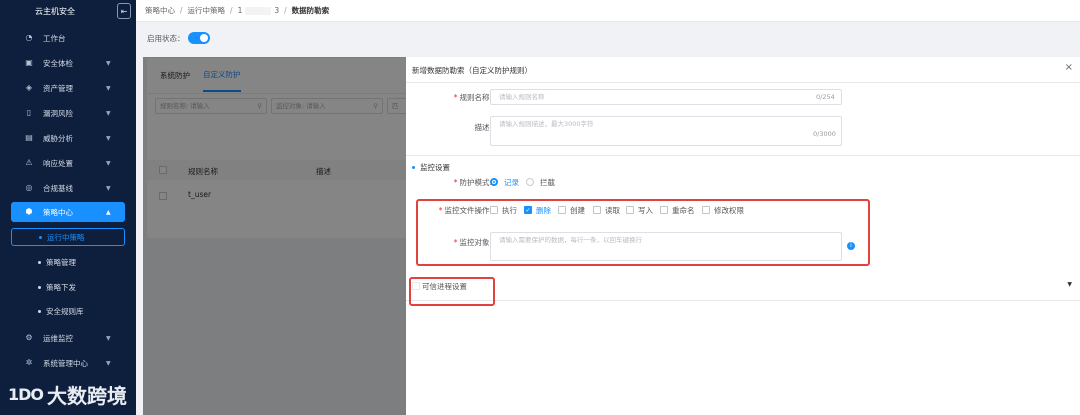  I want to click on sidebar-item-ops-monitoring: ⚙ 运维监控 ▼, so click(68, 338).